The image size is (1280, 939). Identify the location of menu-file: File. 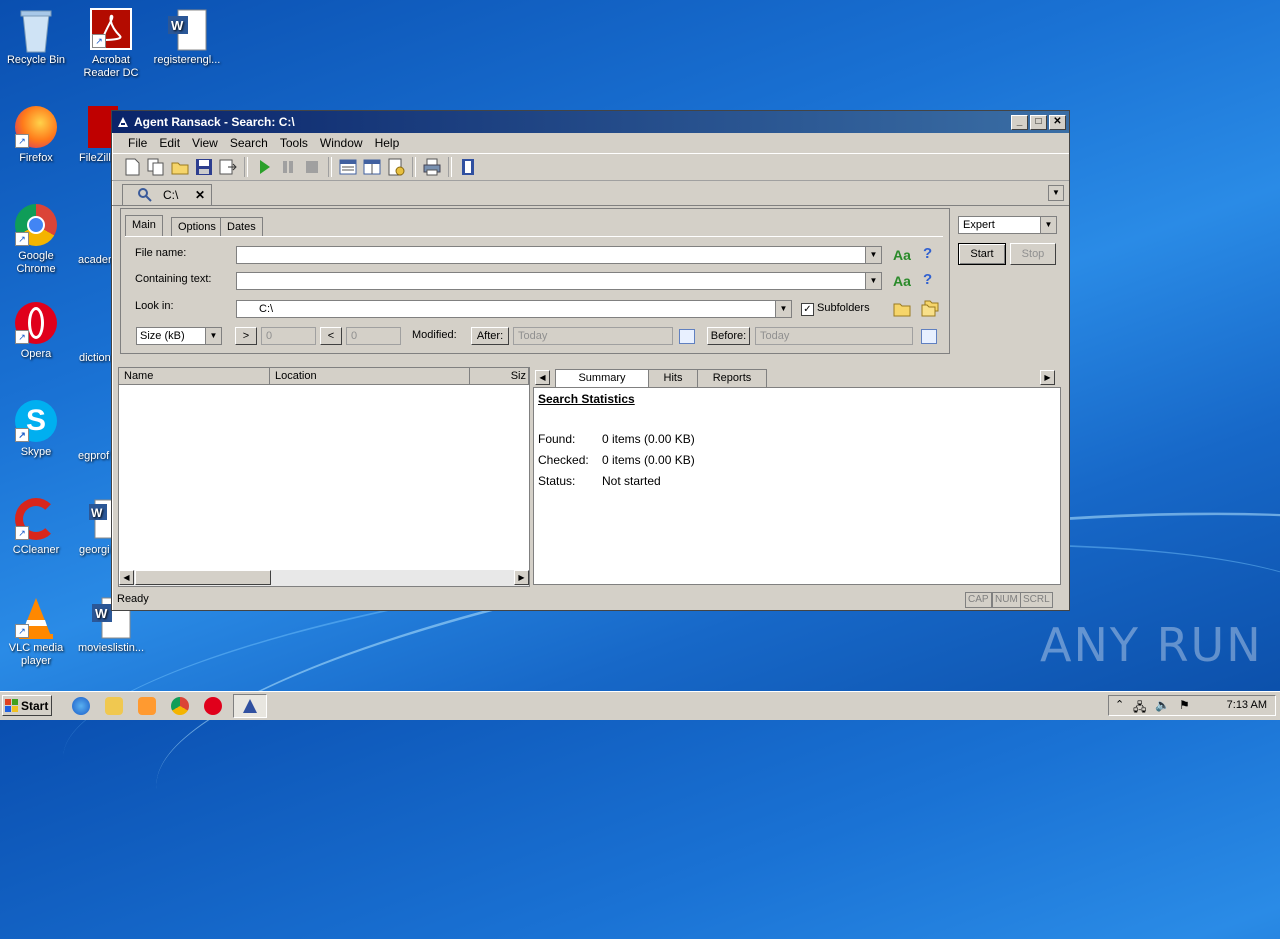
(137, 143).